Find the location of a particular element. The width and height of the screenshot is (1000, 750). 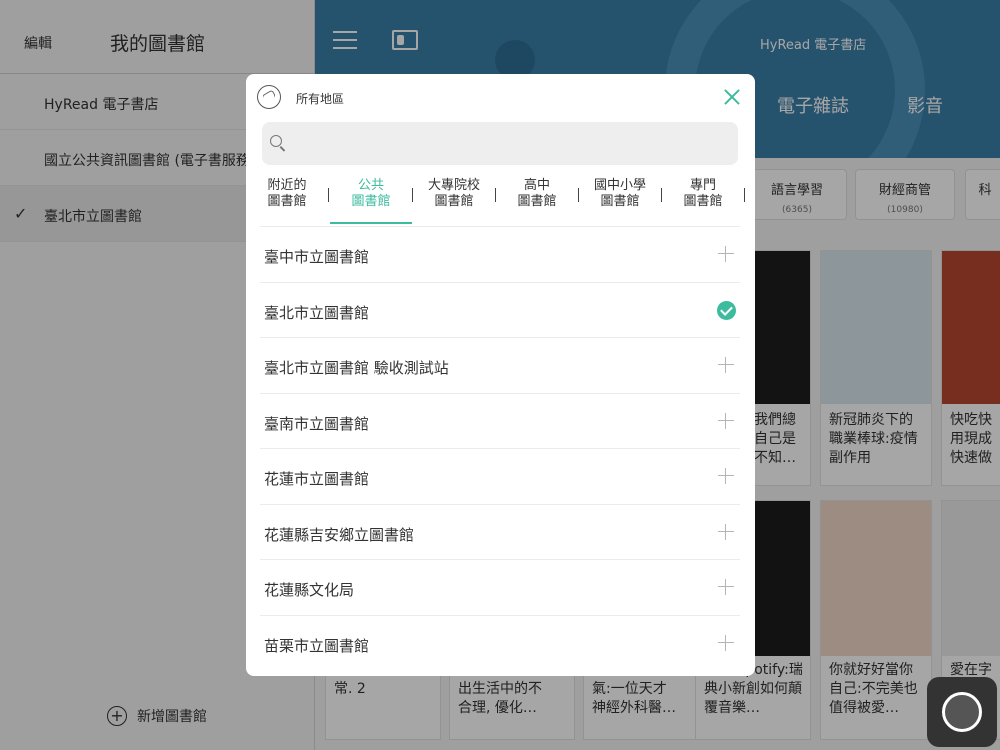

hyread-logo-icon is located at coordinates (269, 97).